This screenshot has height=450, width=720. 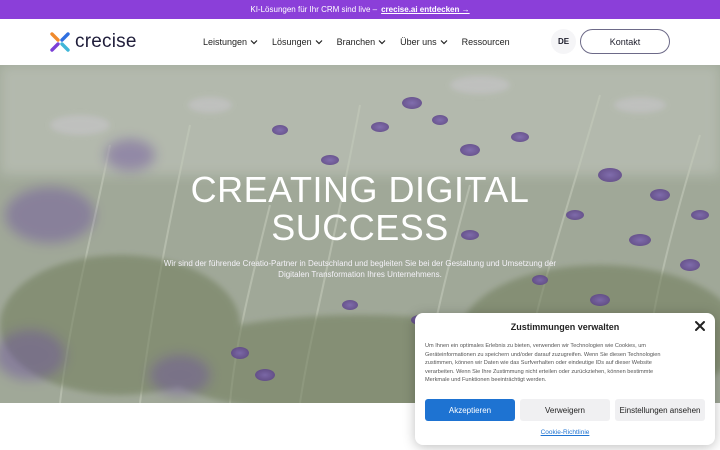 What do you see at coordinates (625, 41) in the screenshot?
I see `contact-button: Kontakt` at bounding box center [625, 41].